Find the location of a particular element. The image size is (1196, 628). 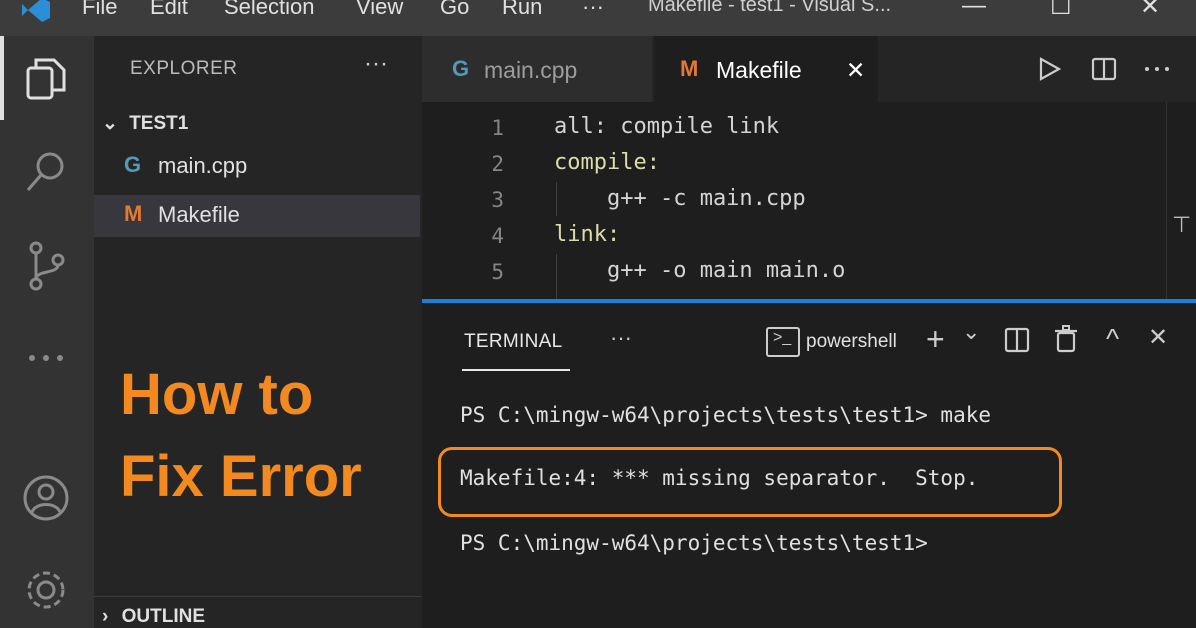

line-number: 5 is located at coordinates (497, 272).